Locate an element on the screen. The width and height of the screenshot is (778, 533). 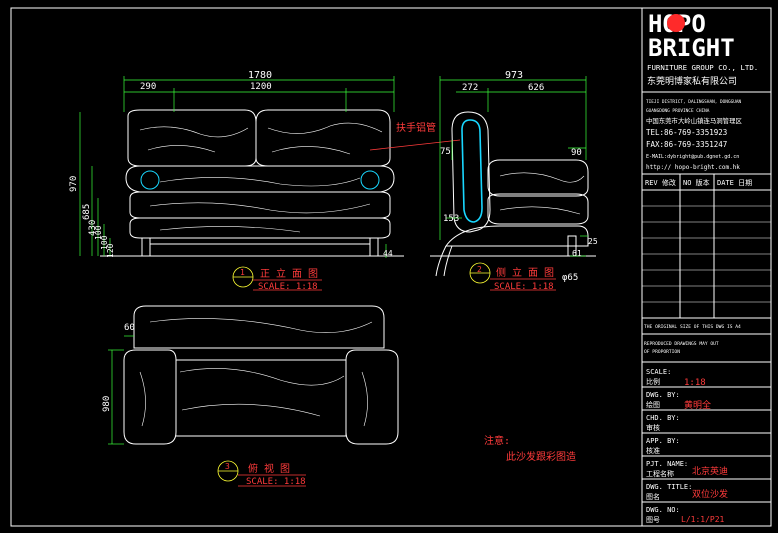
rev-header-rev: REV 修改 is located at coordinates (660, 182).